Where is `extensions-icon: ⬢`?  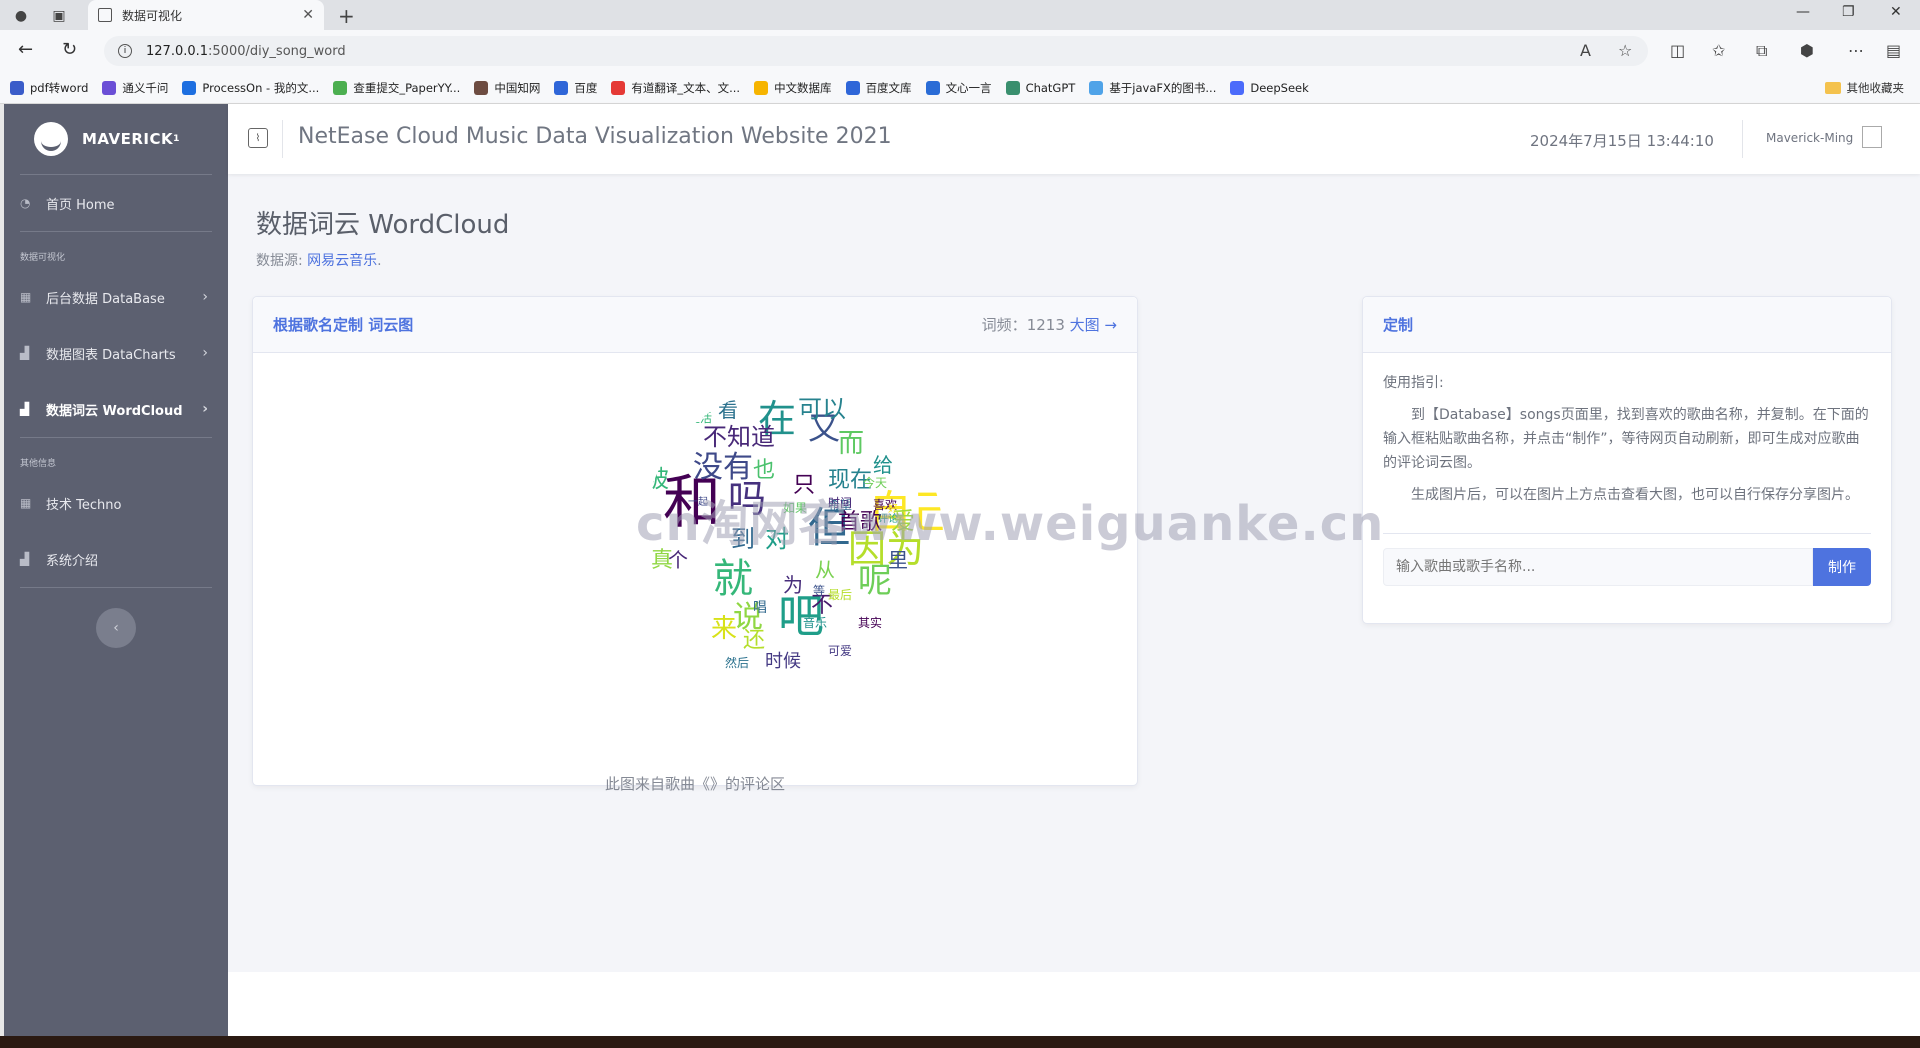 extensions-icon: ⬢ is located at coordinates (1807, 50).